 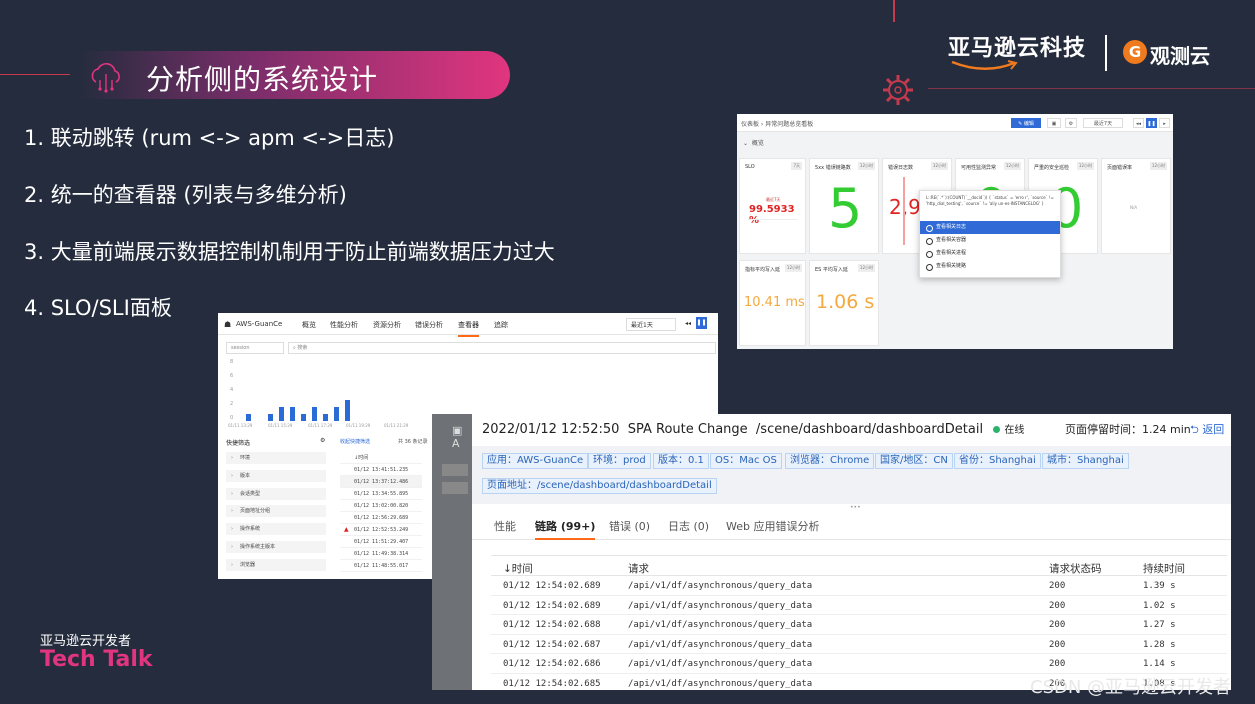 What do you see at coordinates (232, 376) in the screenshot?
I see `y-tick: 6` at bounding box center [232, 376].